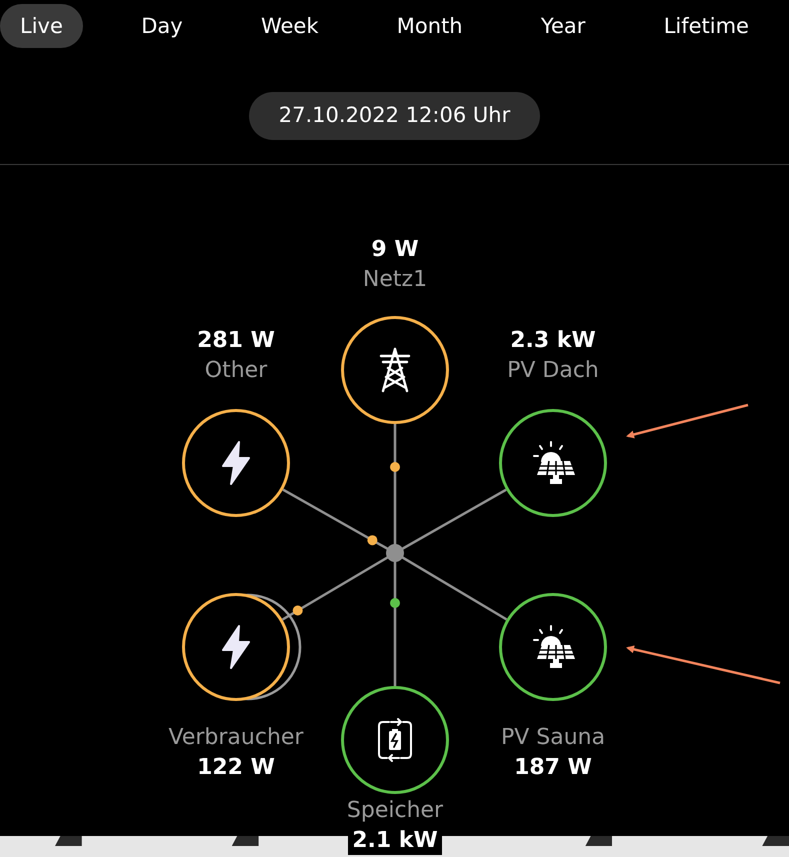 The width and height of the screenshot is (789, 857). What do you see at coordinates (236, 738) in the screenshot?
I see `node-name: Verbraucher` at bounding box center [236, 738].